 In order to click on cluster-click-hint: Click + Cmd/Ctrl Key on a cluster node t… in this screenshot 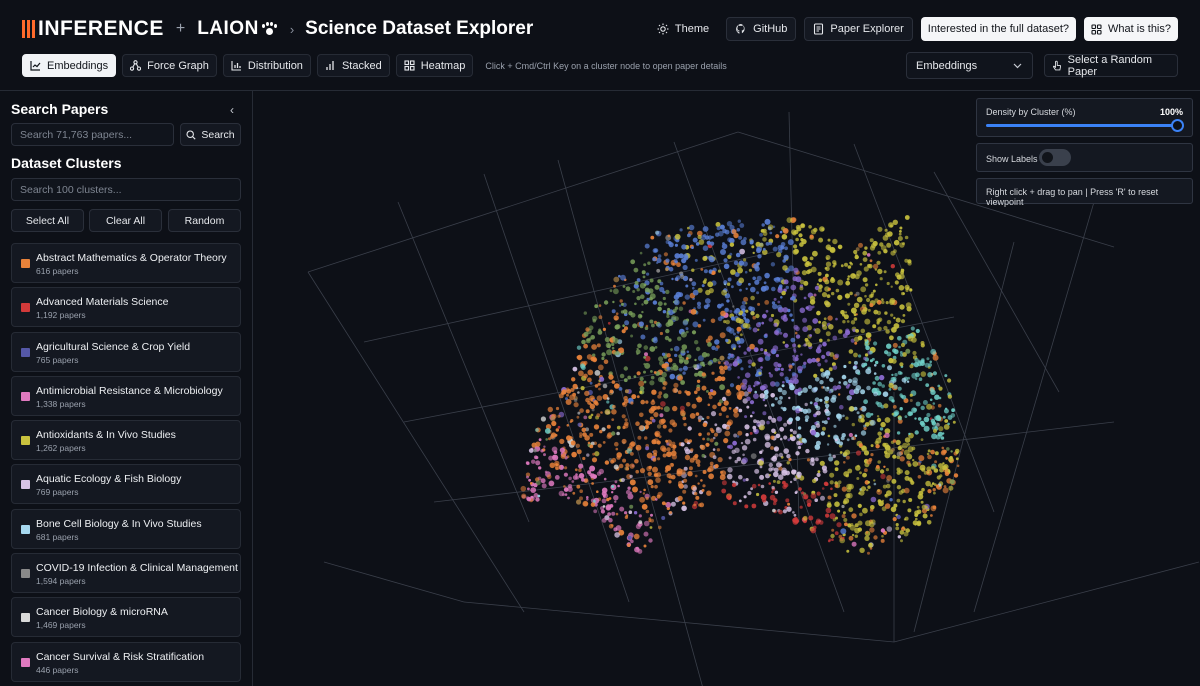, I will do `click(606, 65)`.